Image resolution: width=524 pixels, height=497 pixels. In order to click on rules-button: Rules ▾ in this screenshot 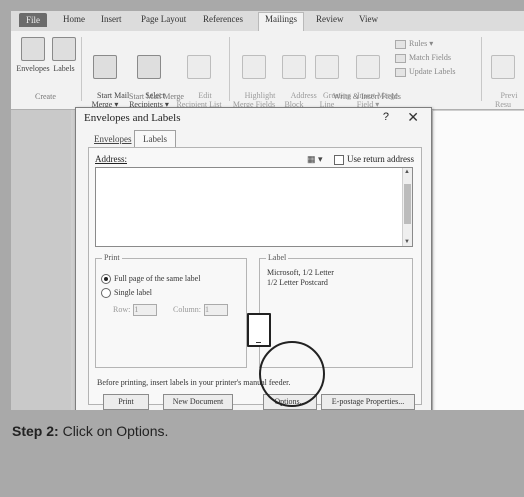, I will do `click(414, 44)`.